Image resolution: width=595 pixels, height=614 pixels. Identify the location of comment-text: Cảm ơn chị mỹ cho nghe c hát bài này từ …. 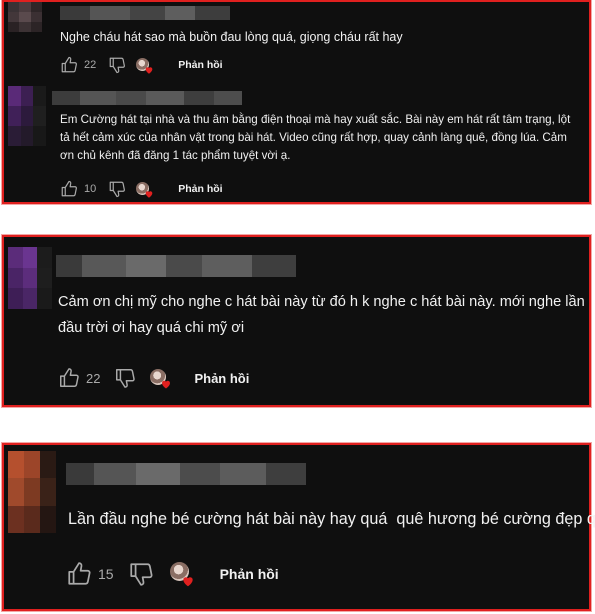
(321, 315).